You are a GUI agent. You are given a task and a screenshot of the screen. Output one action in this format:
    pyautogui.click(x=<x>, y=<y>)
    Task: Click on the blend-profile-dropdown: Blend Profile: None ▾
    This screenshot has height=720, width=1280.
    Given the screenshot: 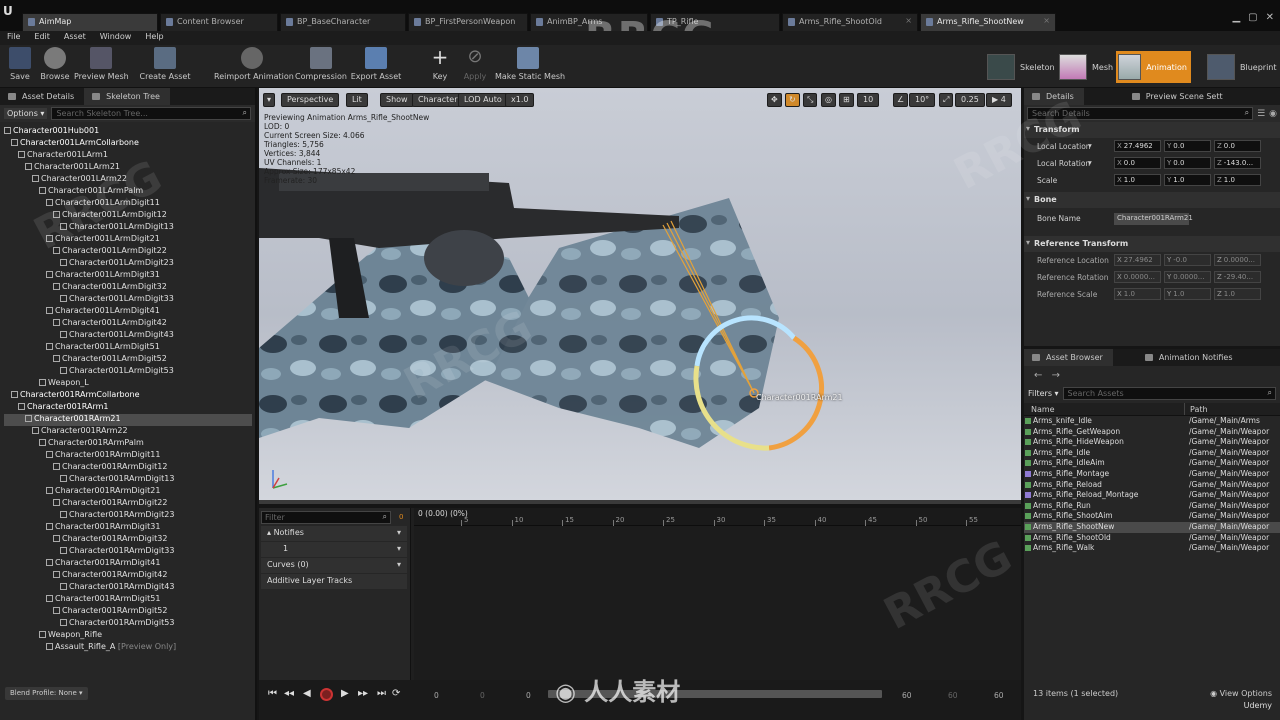 What is the action you would take?
    pyautogui.click(x=46, y=693)
    